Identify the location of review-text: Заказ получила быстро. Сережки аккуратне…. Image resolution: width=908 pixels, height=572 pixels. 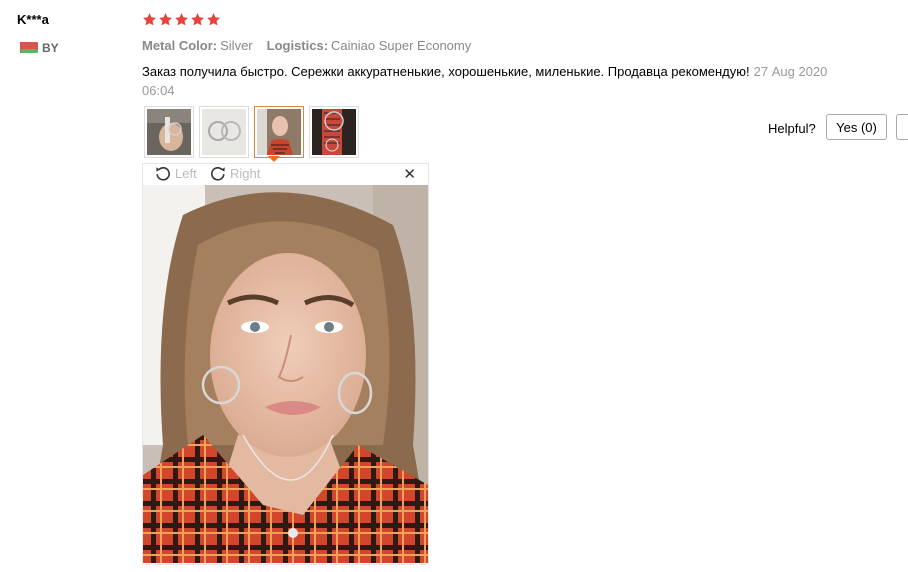
(446, 71).